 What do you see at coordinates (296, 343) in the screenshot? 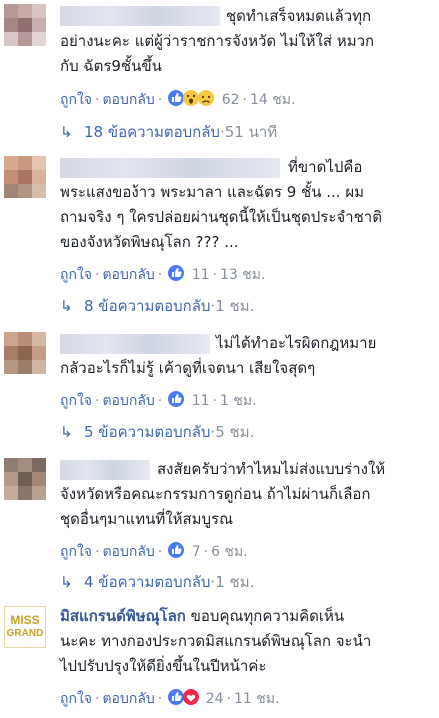
I see `comment-text-line: ไม่ได้ทำอะไรผิดกฎหมาย` at bounding box center [296, 343].